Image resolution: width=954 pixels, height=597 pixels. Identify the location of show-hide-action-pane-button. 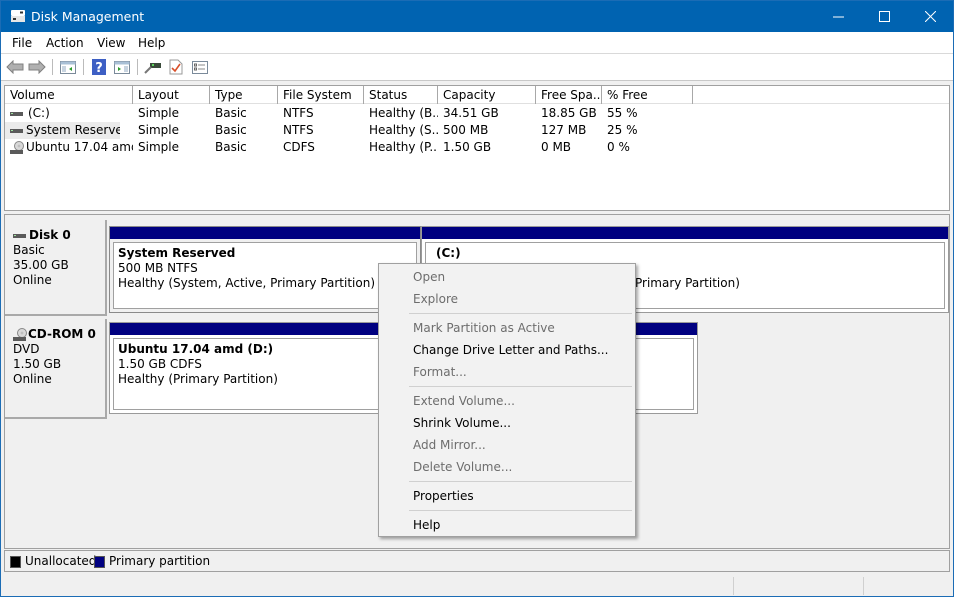
(122, 67).